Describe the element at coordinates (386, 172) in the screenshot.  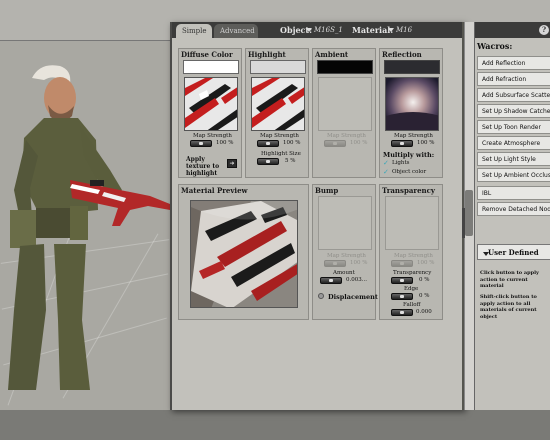
I see `object-color-checkbox: ✓` at that location.